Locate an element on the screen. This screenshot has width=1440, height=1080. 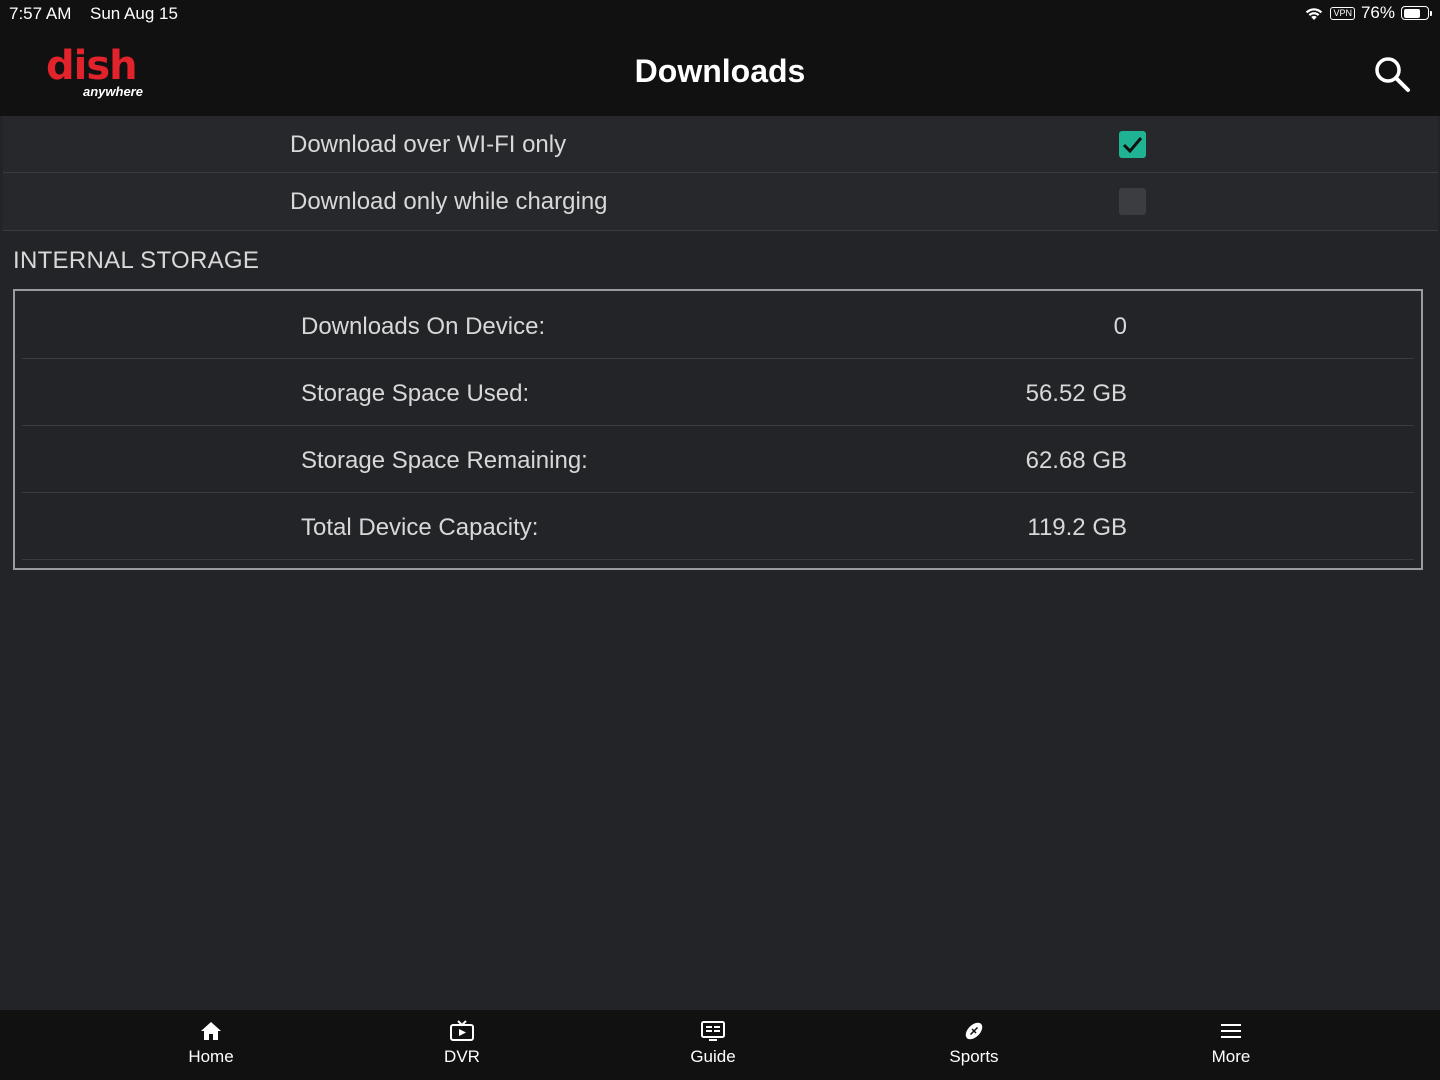
search-button is located at coordinates (1392, 74).